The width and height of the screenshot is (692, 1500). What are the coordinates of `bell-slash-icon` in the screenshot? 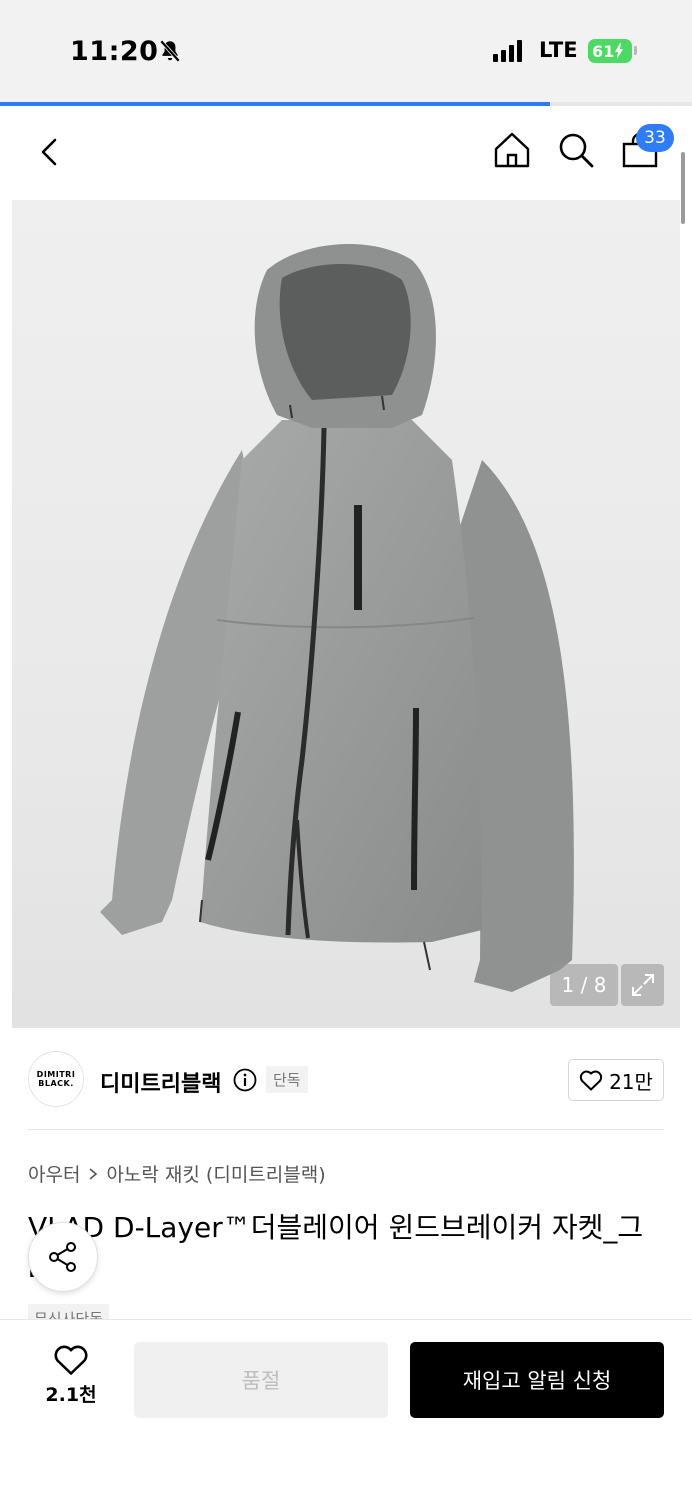 It's located at (170, 51).